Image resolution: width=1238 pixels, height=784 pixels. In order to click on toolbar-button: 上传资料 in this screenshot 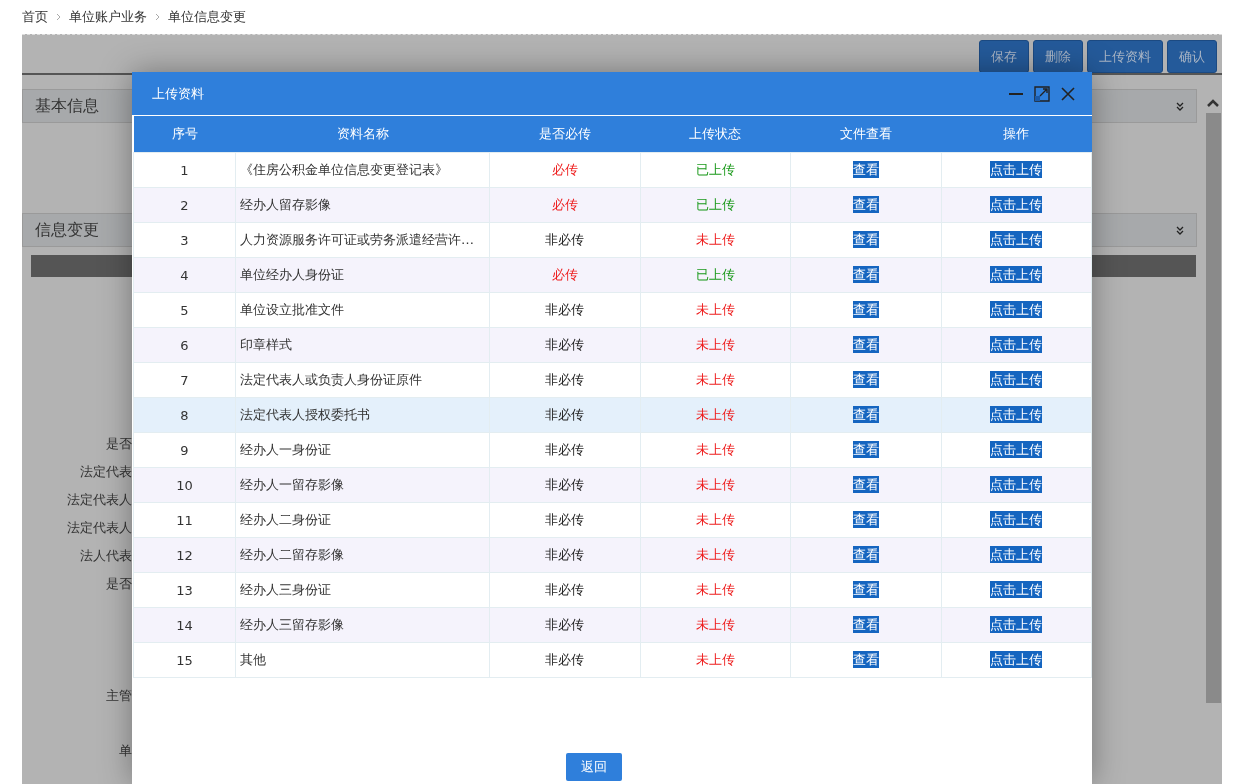, I will do `click(1125, 56)`.